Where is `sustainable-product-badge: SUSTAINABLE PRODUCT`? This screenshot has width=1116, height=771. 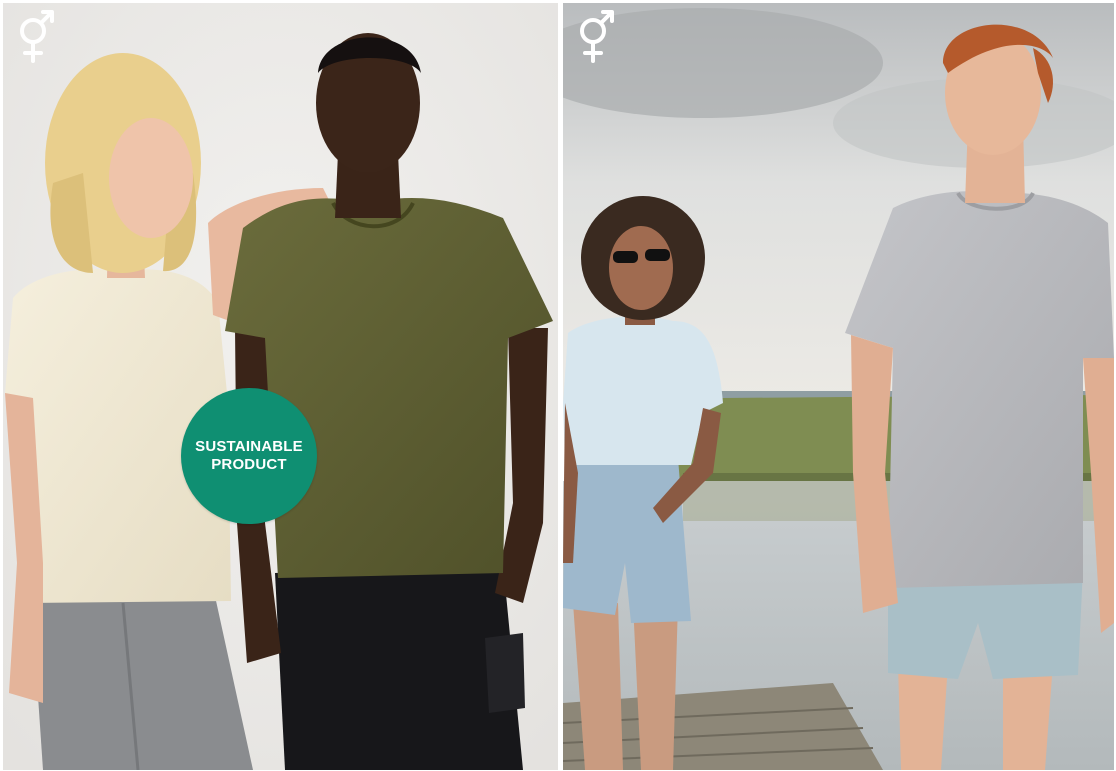 sustainable-product-badge: SUSTAINABLE PRODUCT is located at coordinates (249, 456).